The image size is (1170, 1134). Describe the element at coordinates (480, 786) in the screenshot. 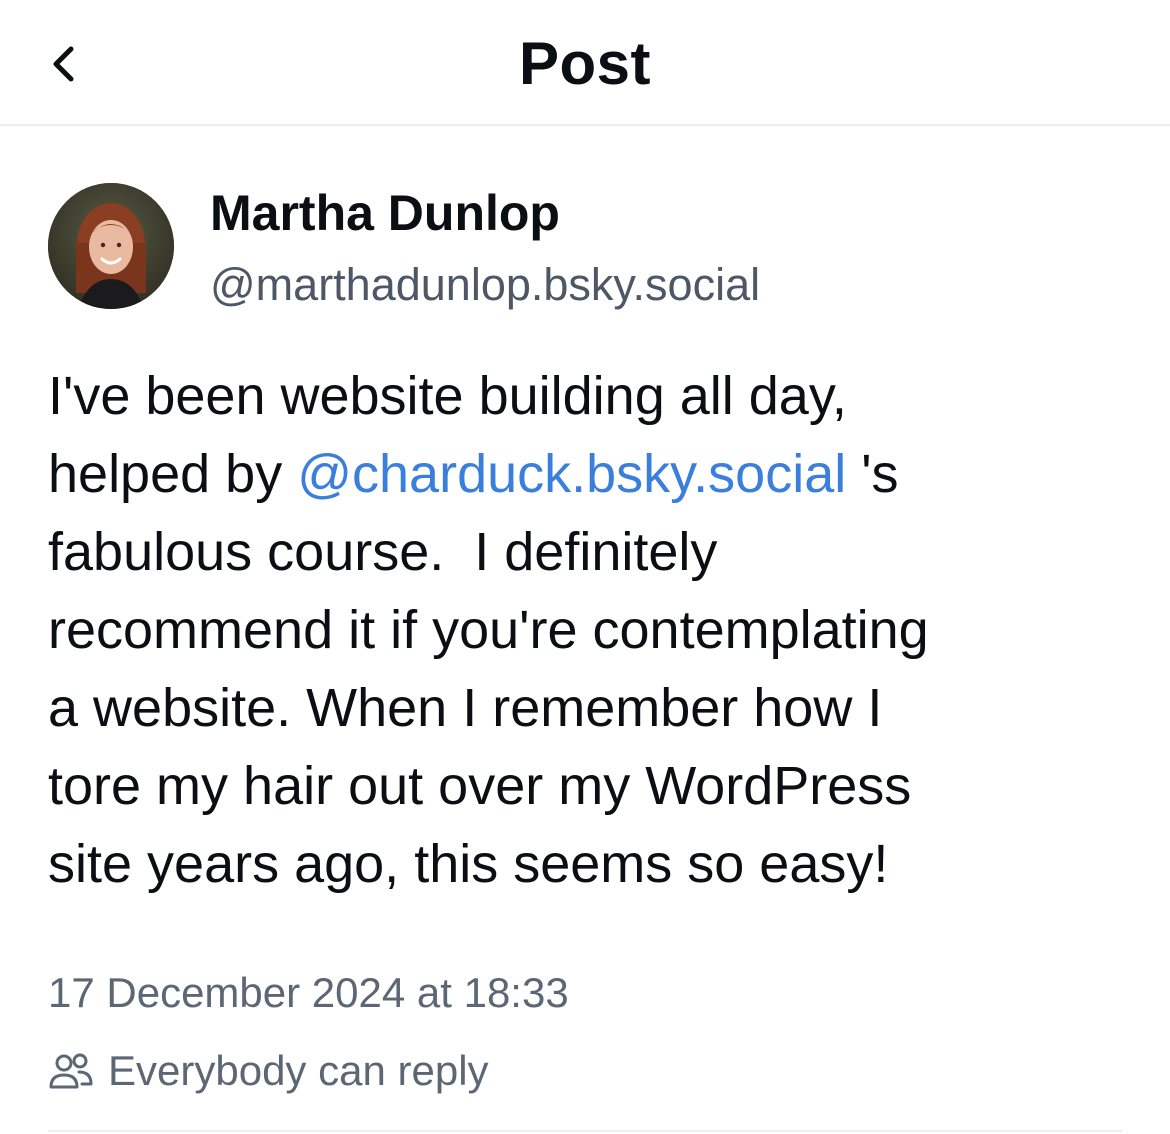

I see `post-text-line: tore my hair out over my WordPress` at that location.